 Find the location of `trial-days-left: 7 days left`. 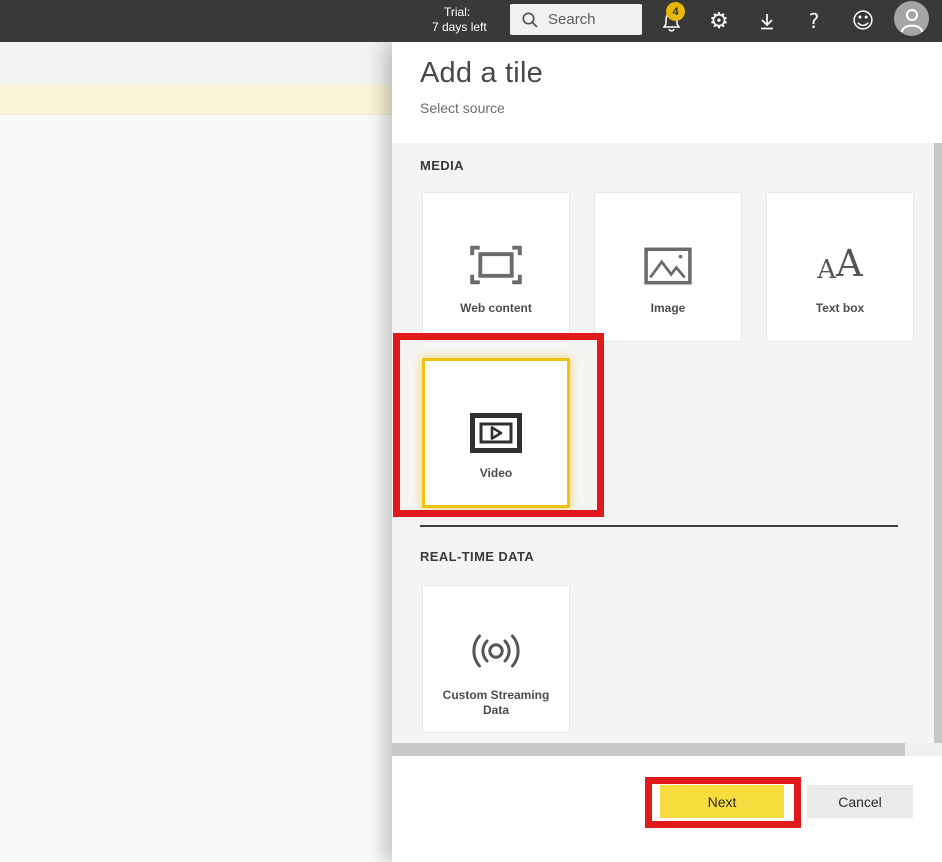

trial-days-left: 7 days left is located at coordinates (459, 27).